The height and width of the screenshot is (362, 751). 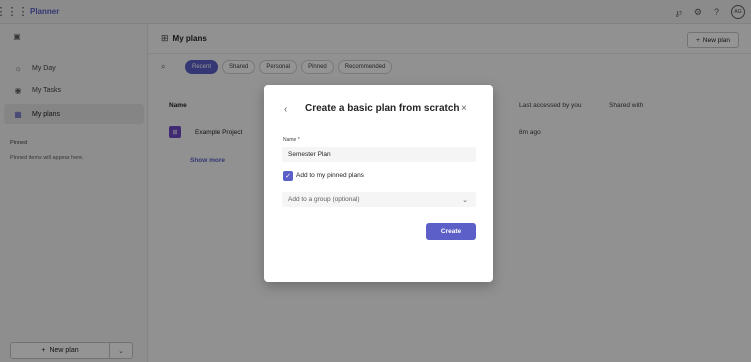 What do you see at coordinates (465, 200) in the screenshot?
I see `chevron-down-icon: ⌄` at bounding box center [465, 200].